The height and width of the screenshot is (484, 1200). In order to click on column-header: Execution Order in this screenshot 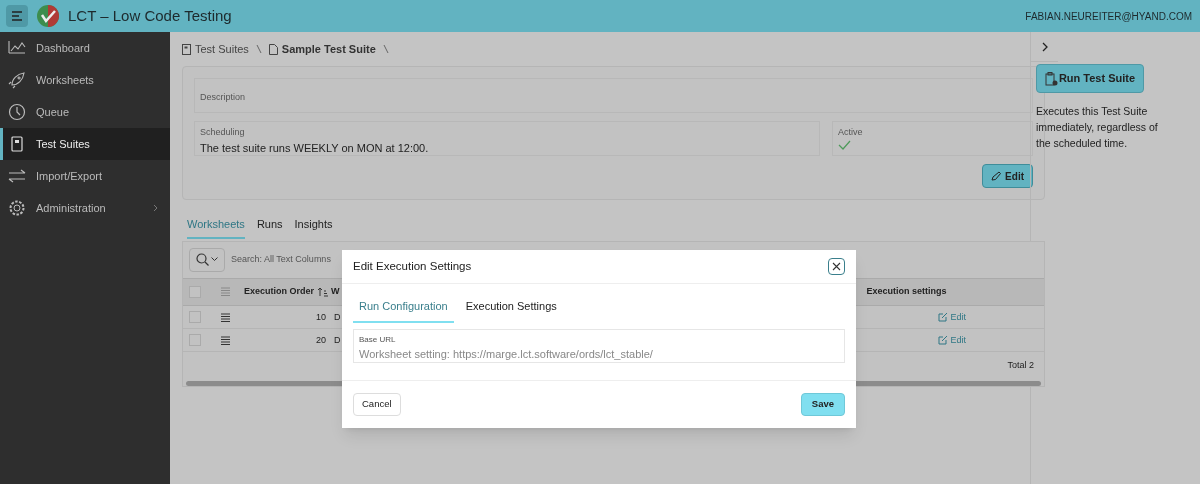, I will do `click(279, 292)`.